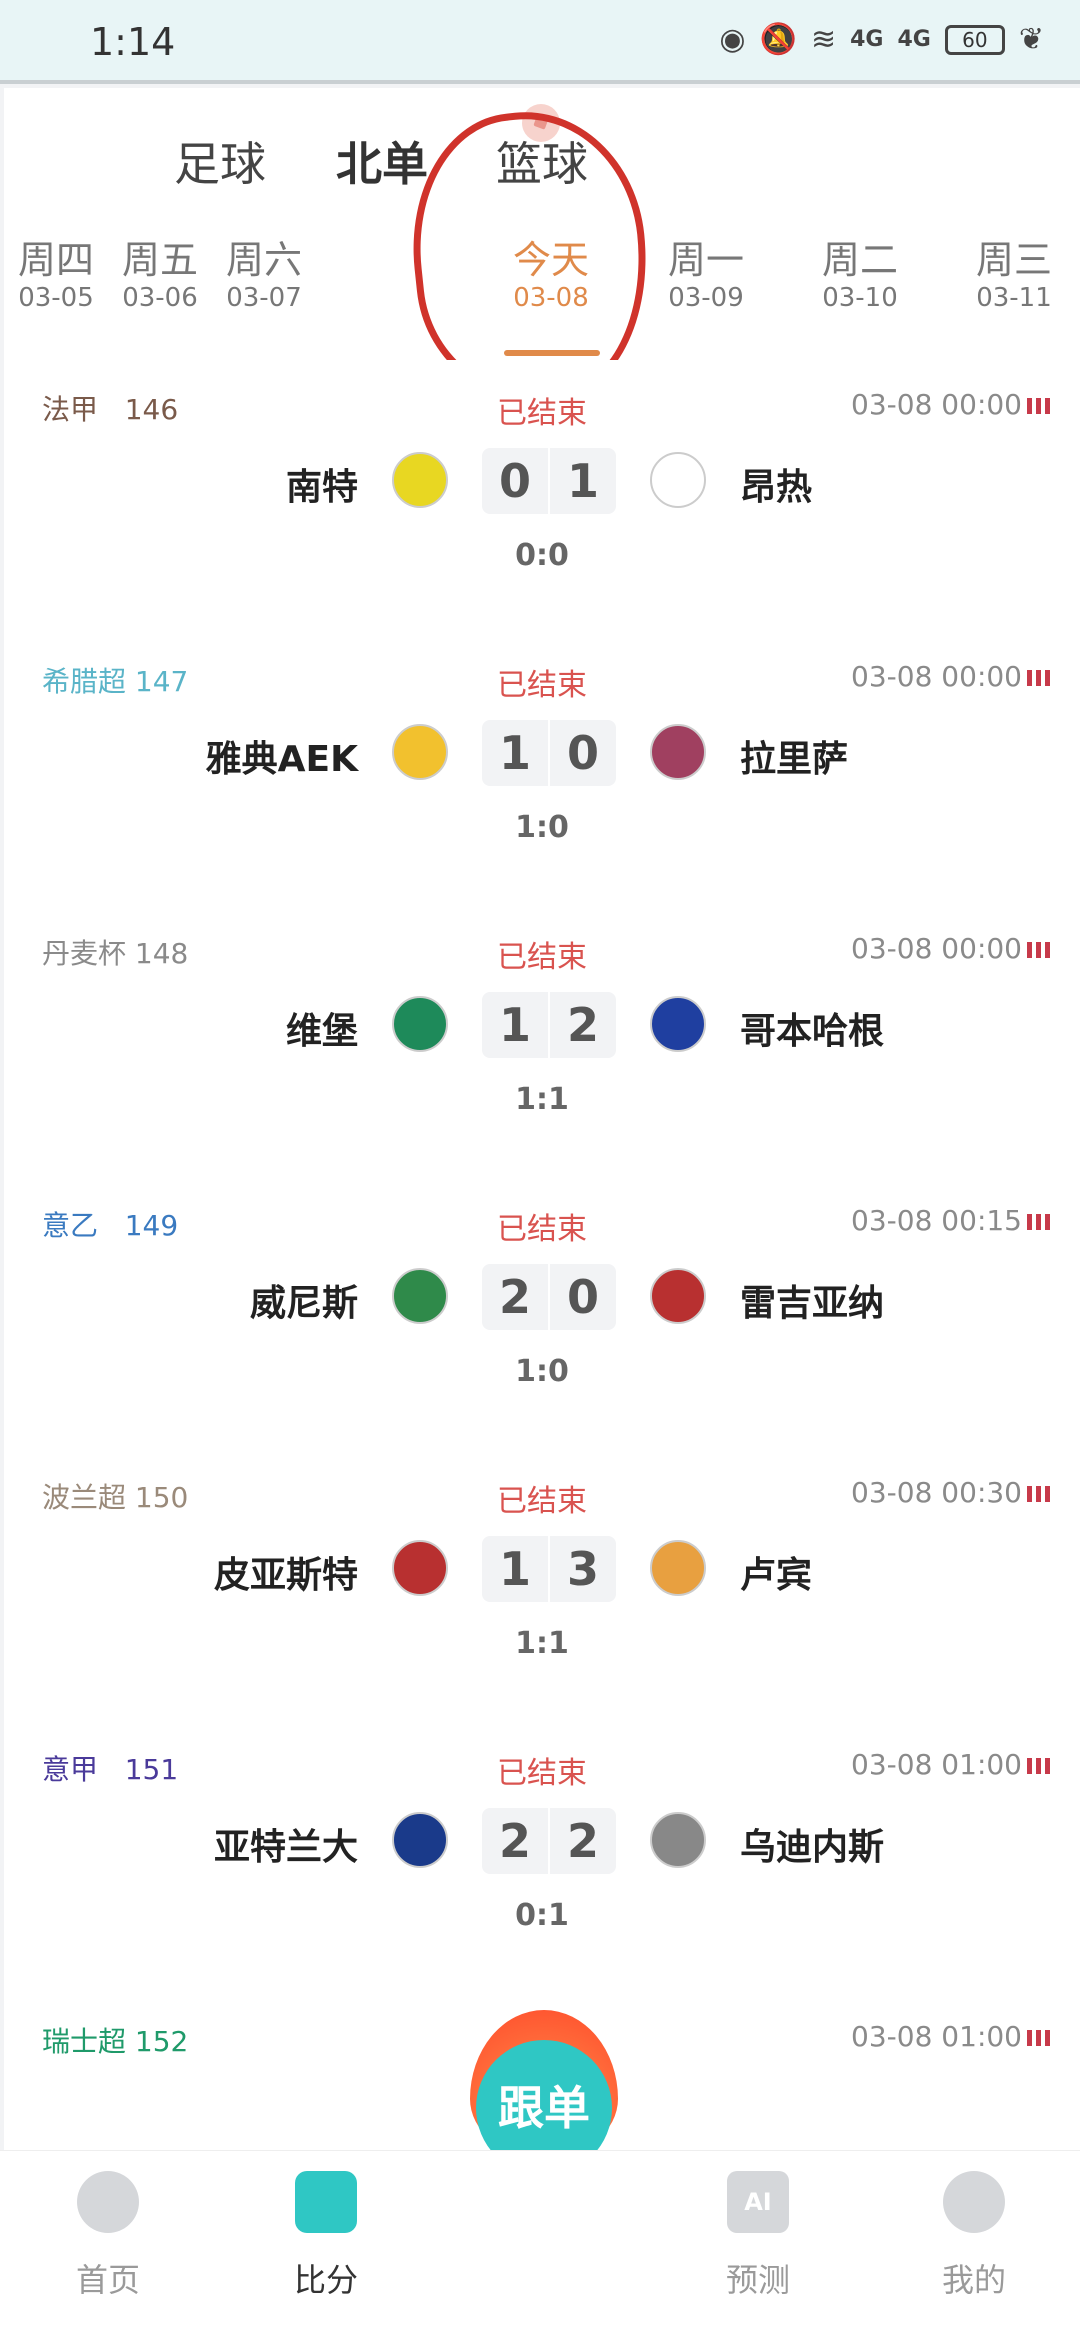 This screenshot has width=1080, height=2340. What do you see at coordinates (1014, 276) in the screenshot?
I see `date-tab: 周三 03-11` at bounding box center [1014, 276].